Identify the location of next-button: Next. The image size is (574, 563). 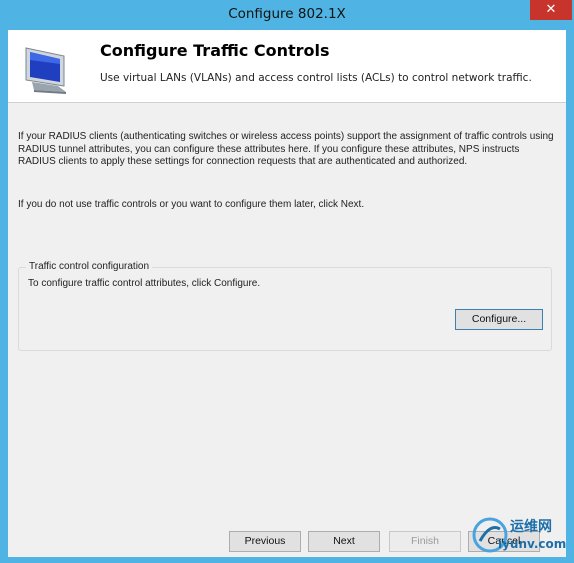
(344, 541).